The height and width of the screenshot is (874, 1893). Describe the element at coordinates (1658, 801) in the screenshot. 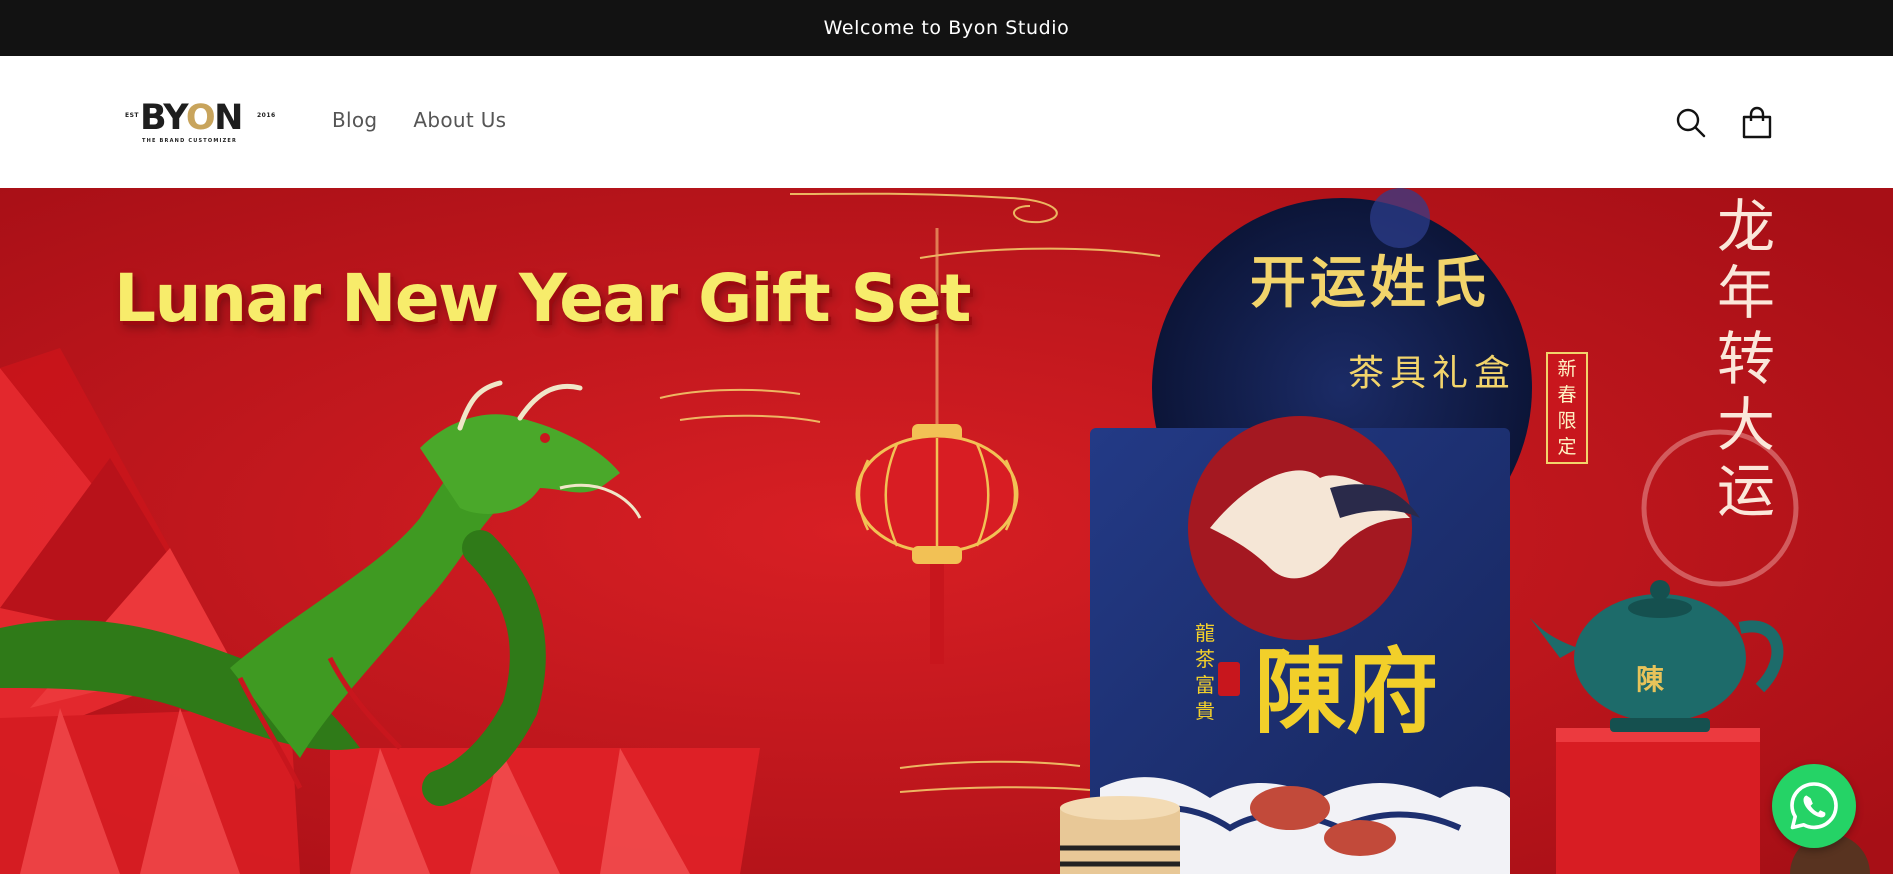

I see `red-pedestal` at that location.